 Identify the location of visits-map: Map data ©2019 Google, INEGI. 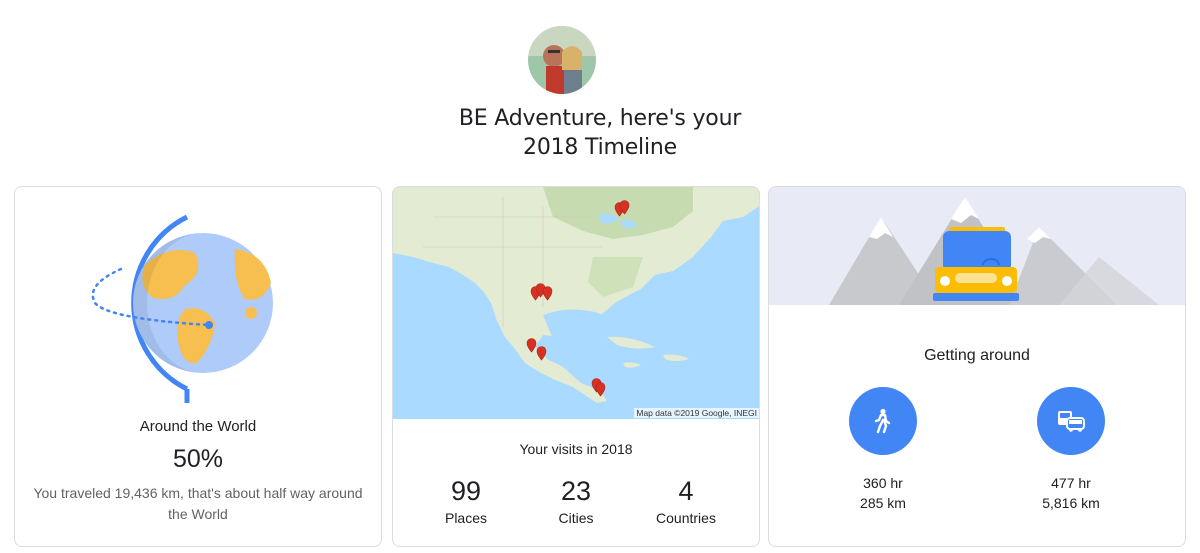
(576, 303).